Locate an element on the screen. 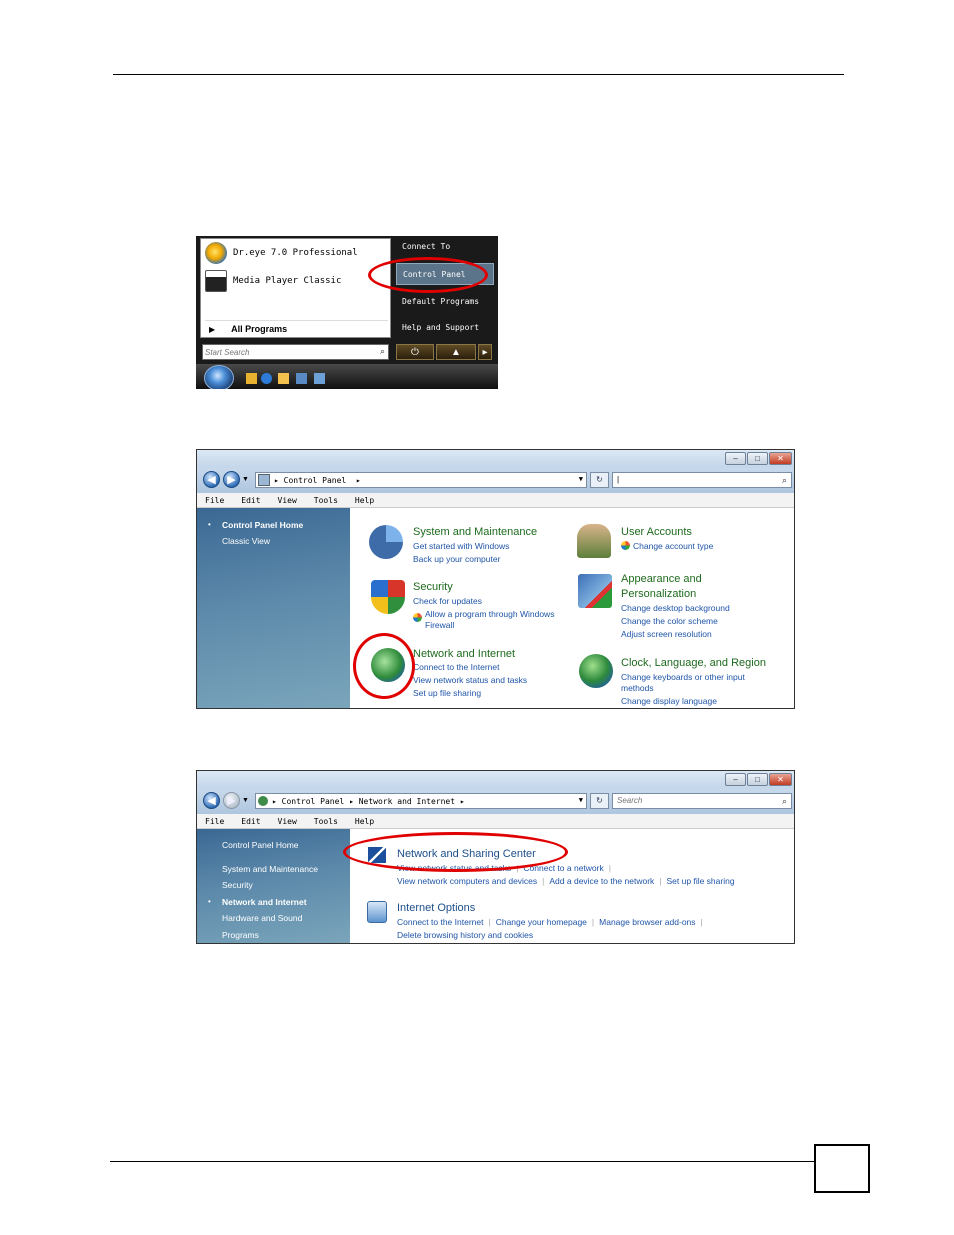  category-appearance-line2: Personalization is located at coordinates (658, 594).